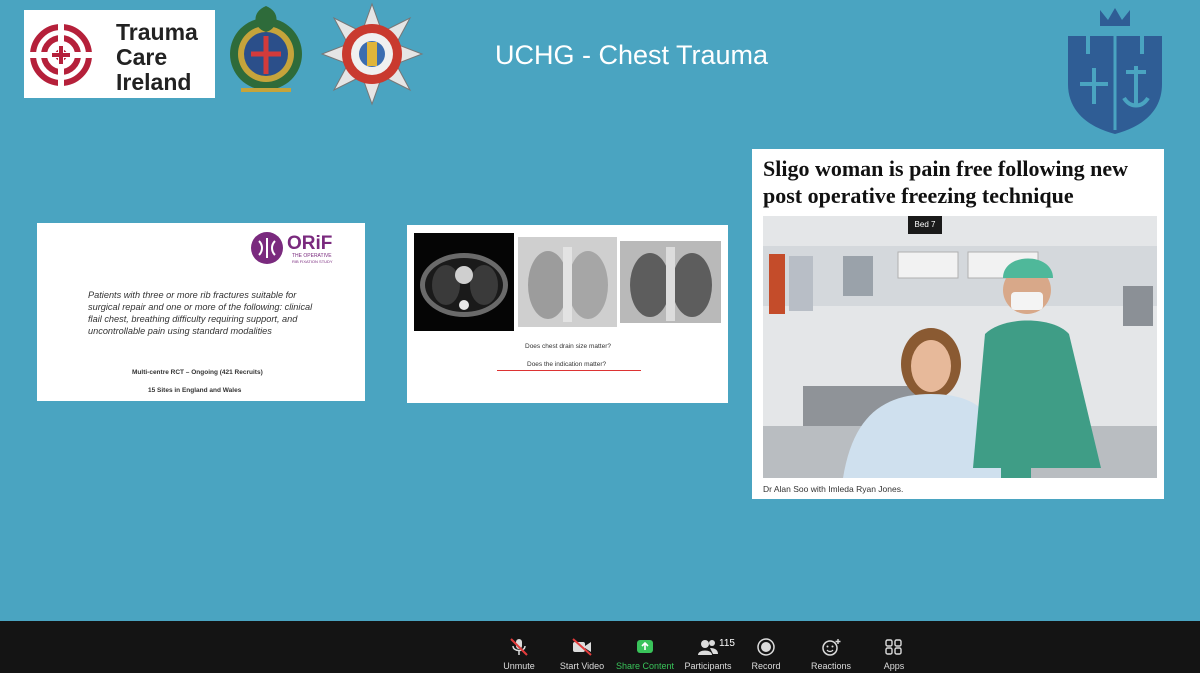  I want to click on participants-label: Participants, so click(708, 666).